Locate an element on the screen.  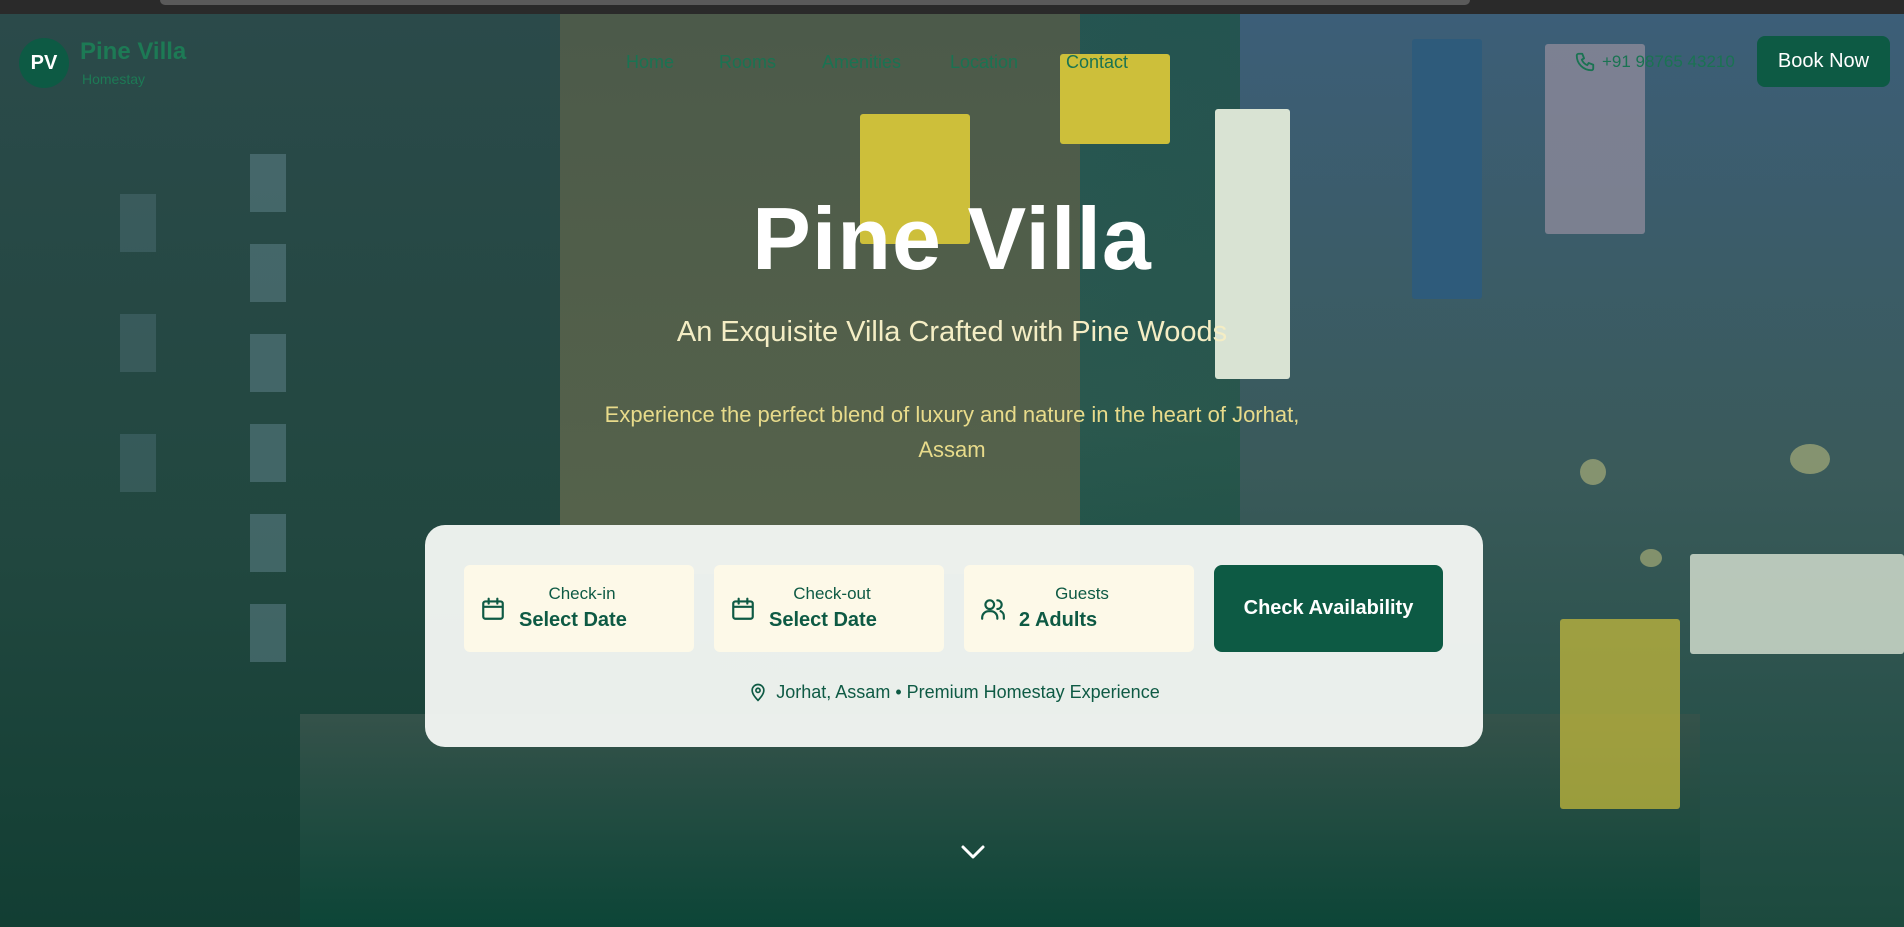
guests-label: Guests is located at coordinates (1082, 593).